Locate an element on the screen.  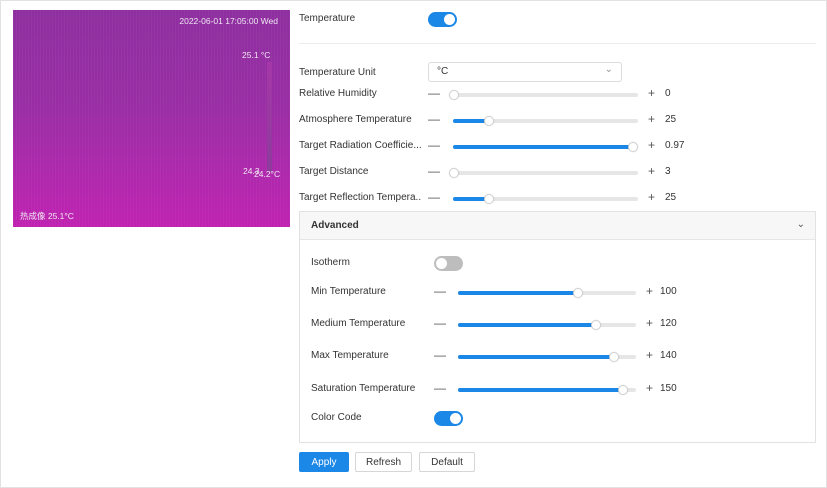
default-button: Default is located at coordinates (447, 462).